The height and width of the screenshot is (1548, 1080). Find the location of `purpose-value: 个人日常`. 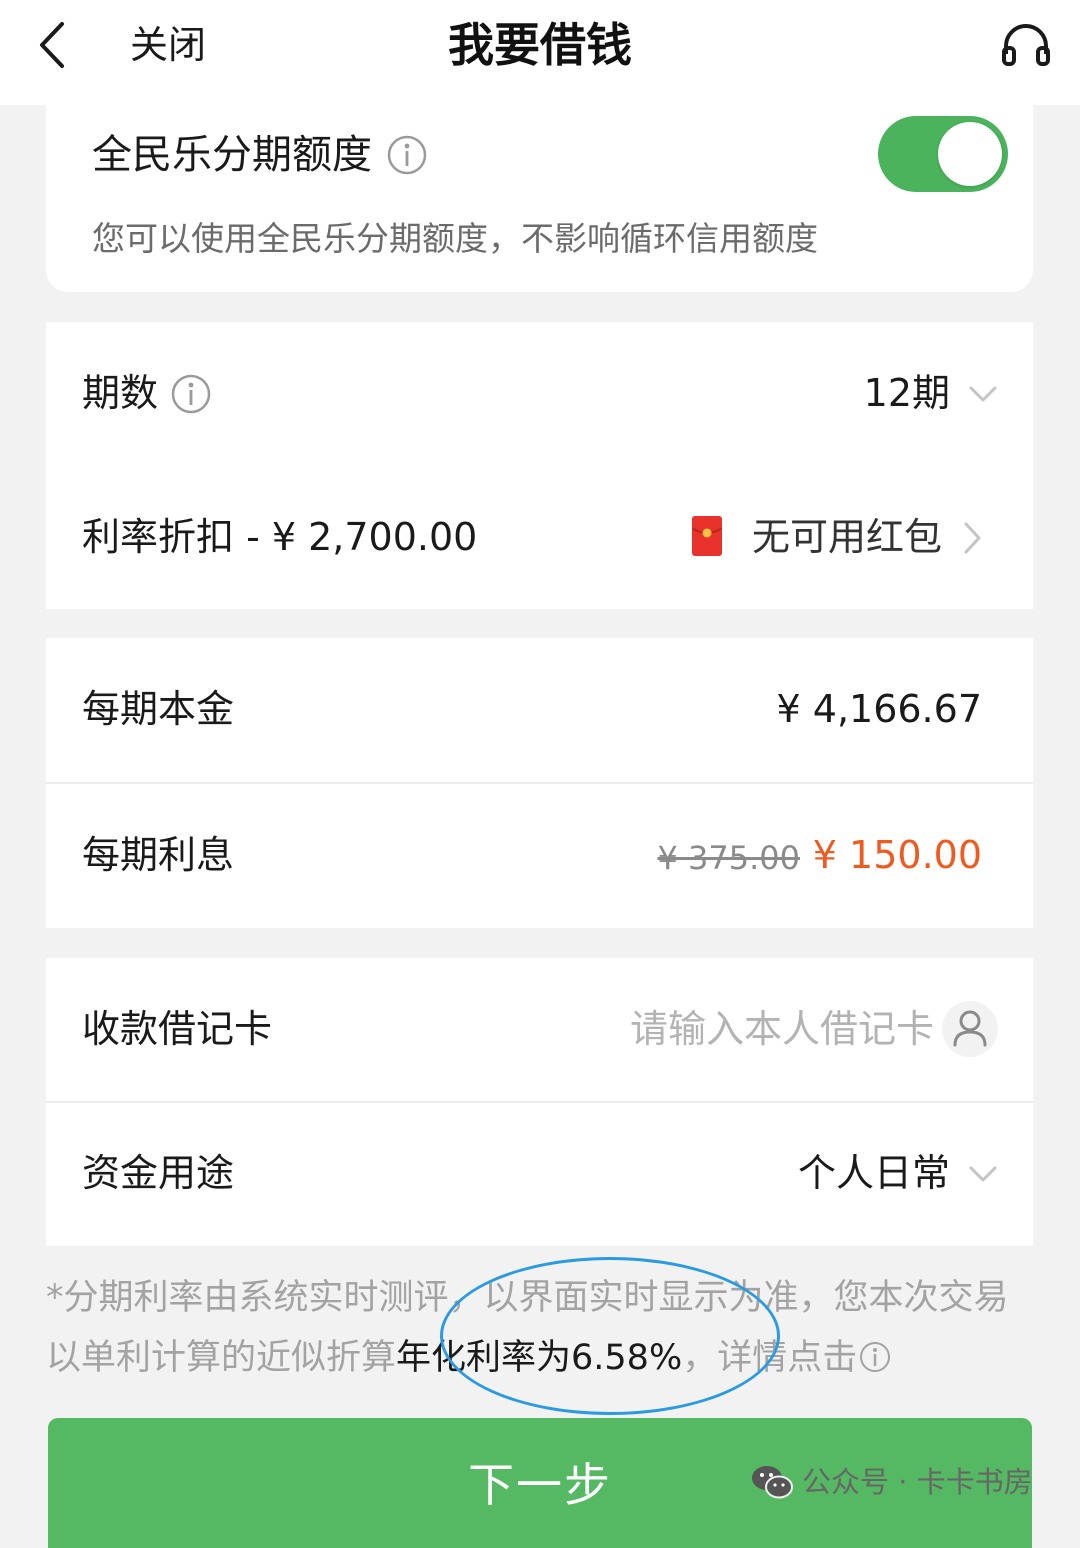

purpose-value: 个人日常 is located at coordinates (825, 1173).